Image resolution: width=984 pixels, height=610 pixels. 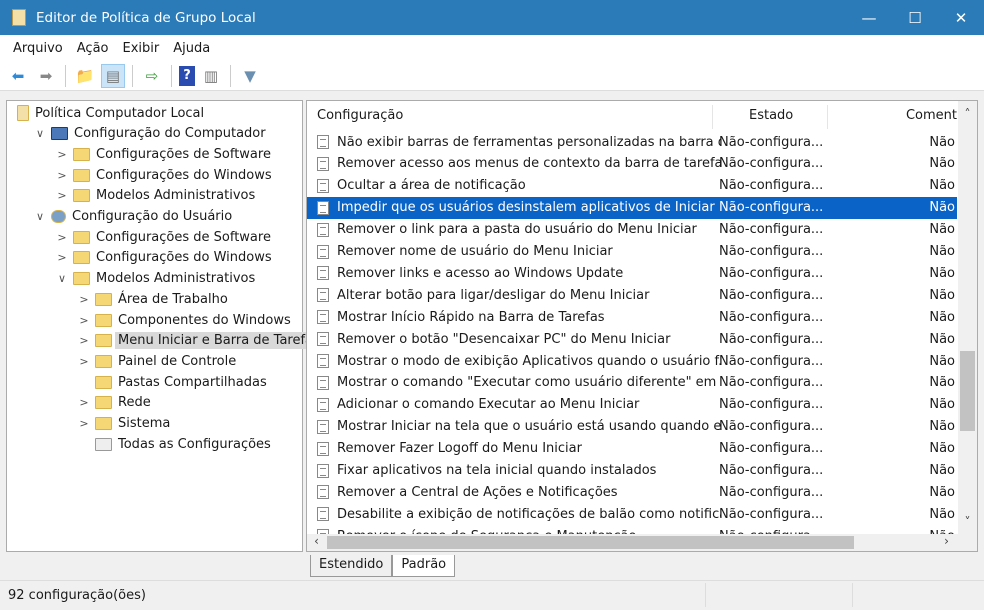 I want to click on tree-item: > Painel de Controle, so click(x=156, y=361).